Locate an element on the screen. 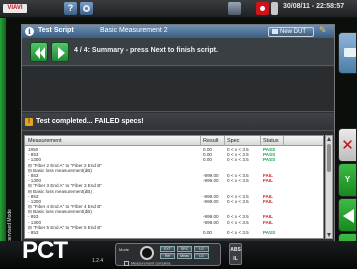 This screenshot has width=357, height=269. side-button-back is located at coordinates (347, 215).